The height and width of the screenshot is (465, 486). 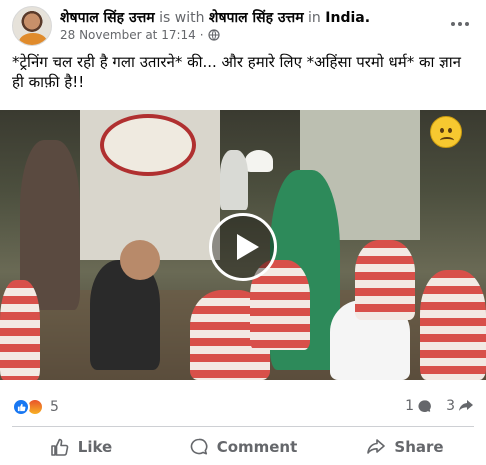 What do you see at coordinates (182, 18) in the screenshot?
I see `with-text: is with` at bounding box center [182, 18].